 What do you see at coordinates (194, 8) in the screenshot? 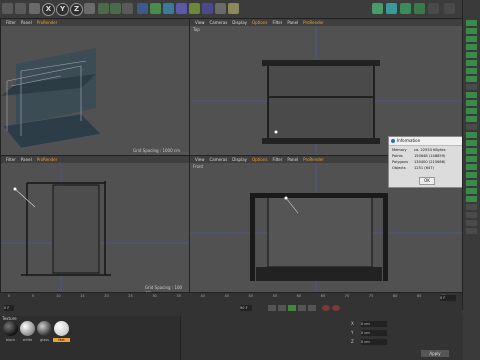
I see `deformer-icon` at bounding box center [194, 8].